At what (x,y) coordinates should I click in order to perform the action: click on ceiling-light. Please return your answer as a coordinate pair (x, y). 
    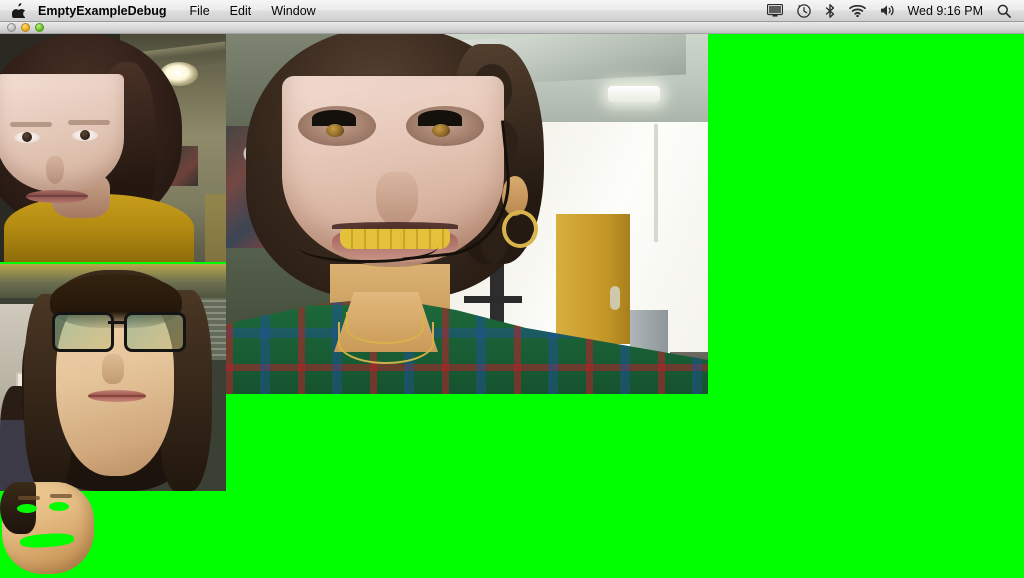
    Looking at the image, I should click on (634, 94).